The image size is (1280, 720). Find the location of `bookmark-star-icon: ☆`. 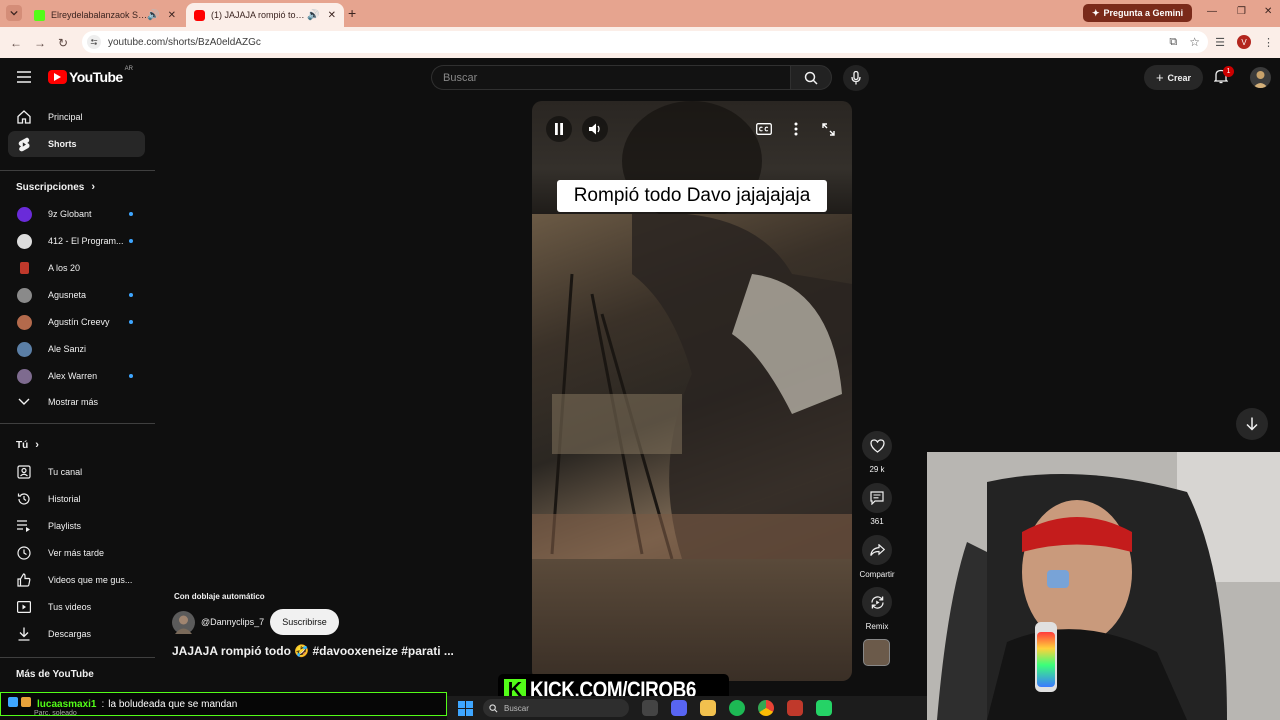

bookmark-star-icon: ☆ is located at coordinates (1194, 42).